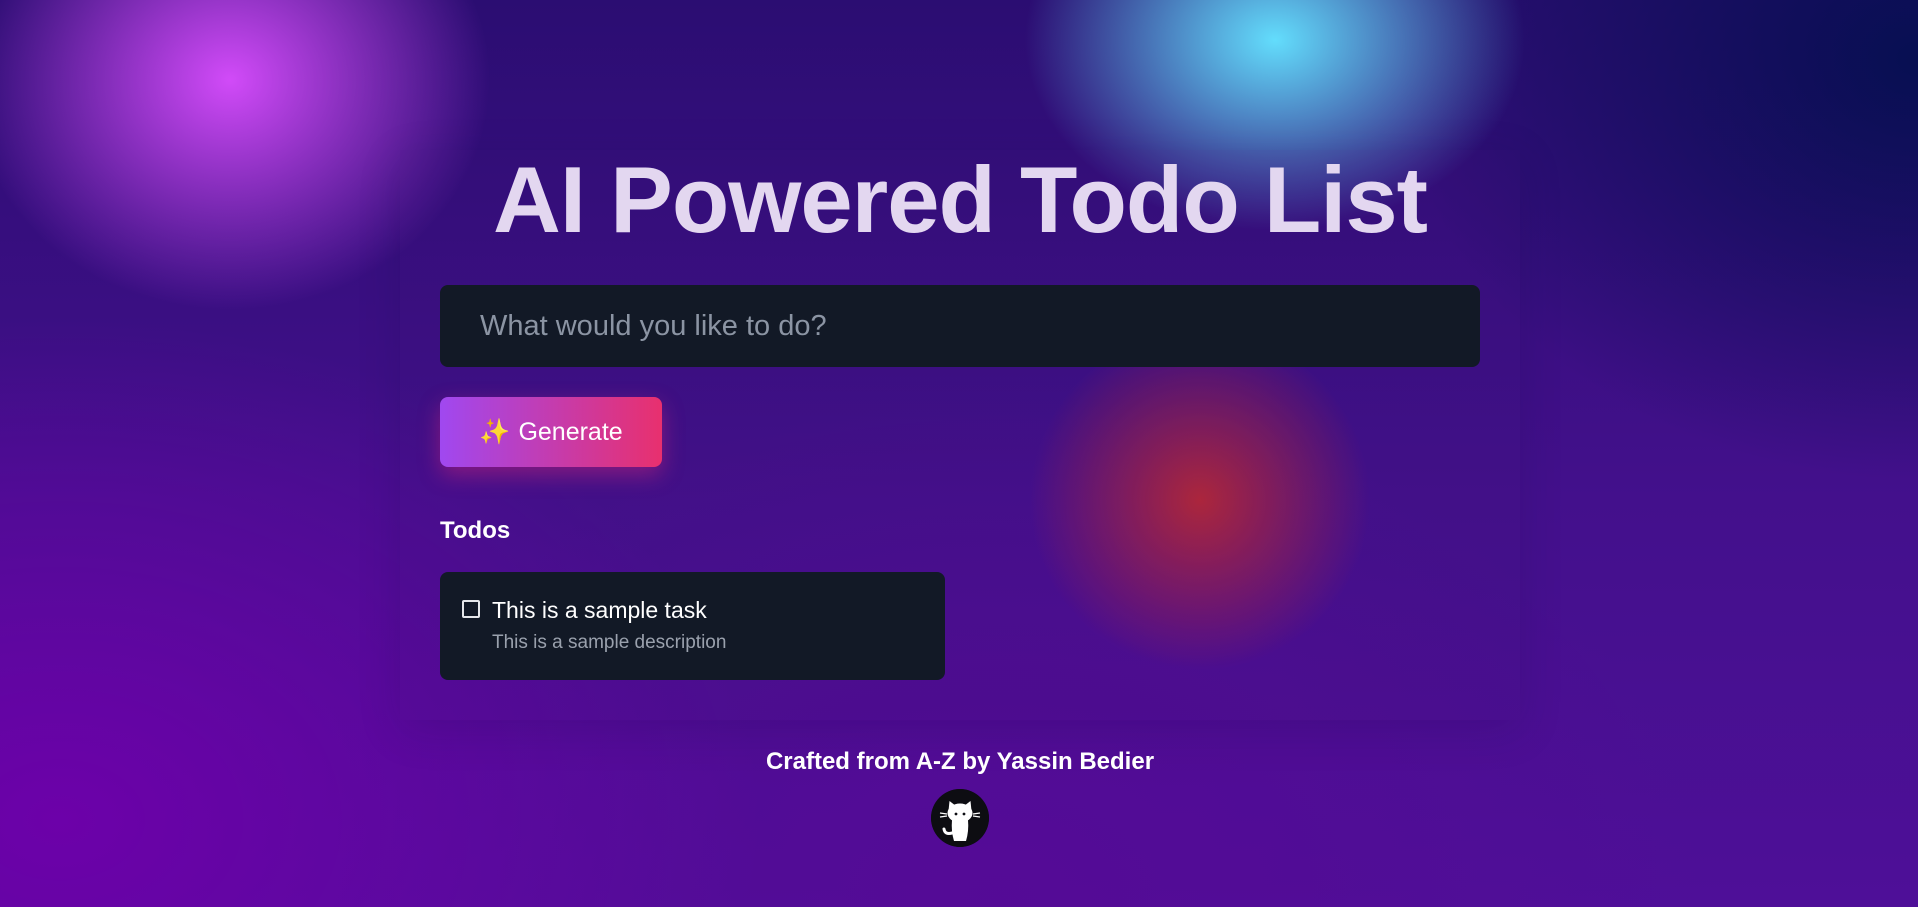 This screenshot has width=1918, height=907. I want to click on github-link, so click(960, 818).